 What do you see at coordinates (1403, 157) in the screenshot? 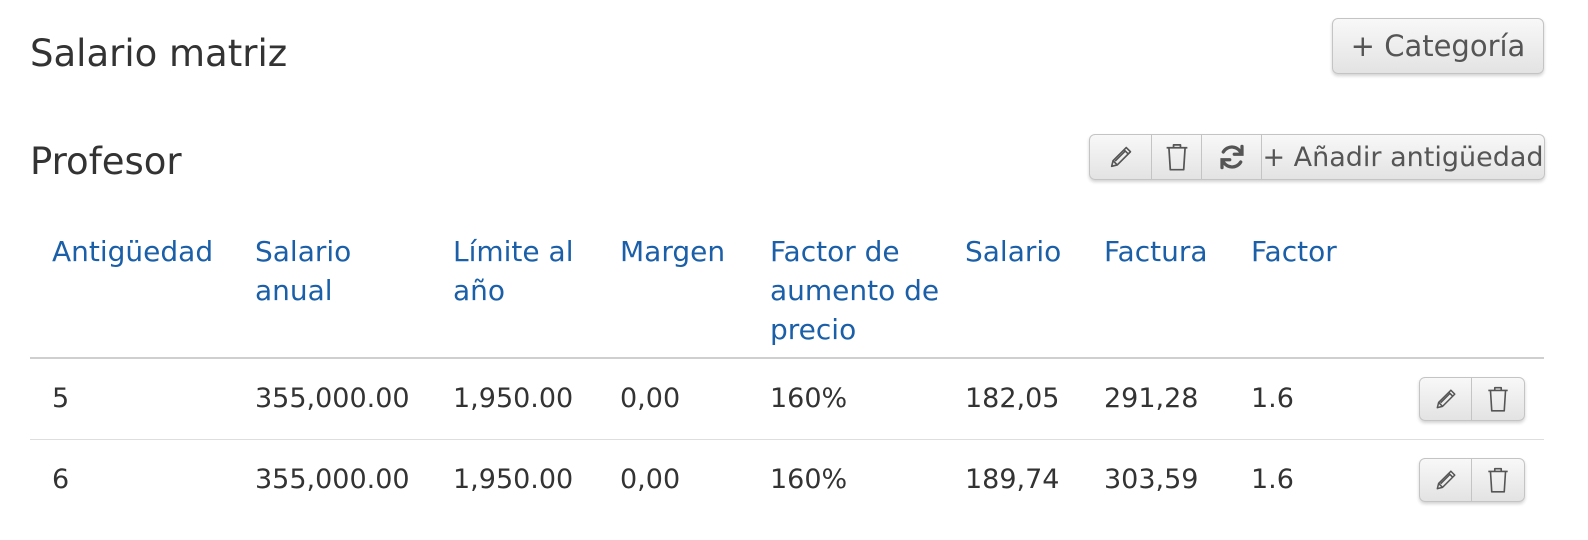
I see `add-seniority-button: + Añadir antigüedad` at bounding box center [1403, 157].